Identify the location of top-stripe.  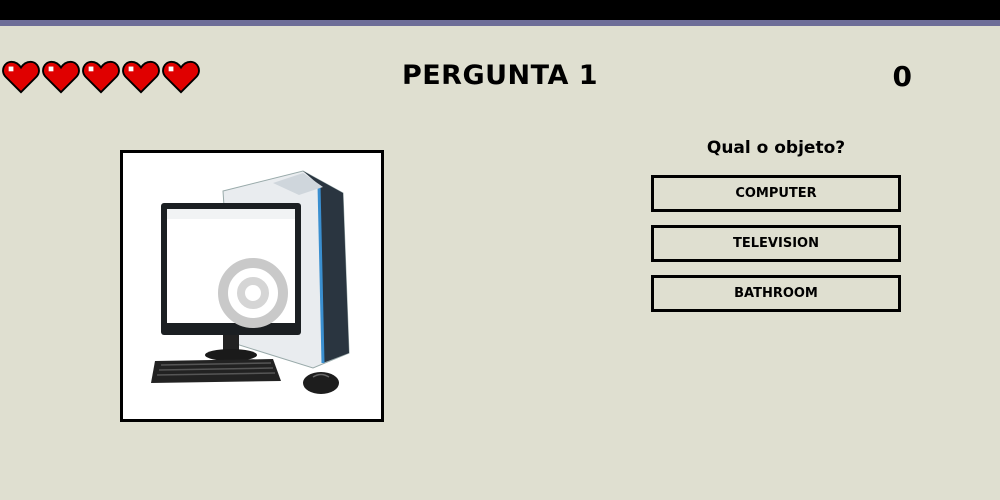
(500, 23).